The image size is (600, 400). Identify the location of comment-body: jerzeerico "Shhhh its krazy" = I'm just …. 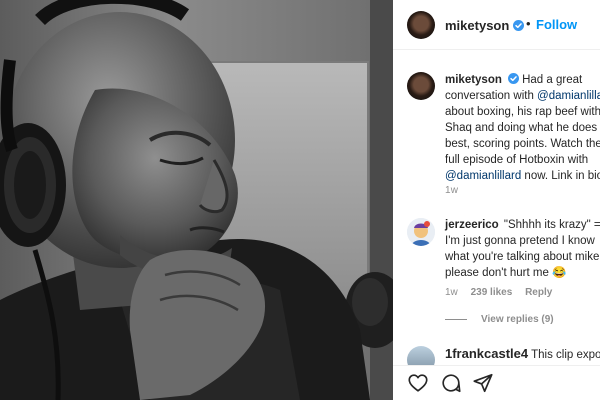
(522, 249).